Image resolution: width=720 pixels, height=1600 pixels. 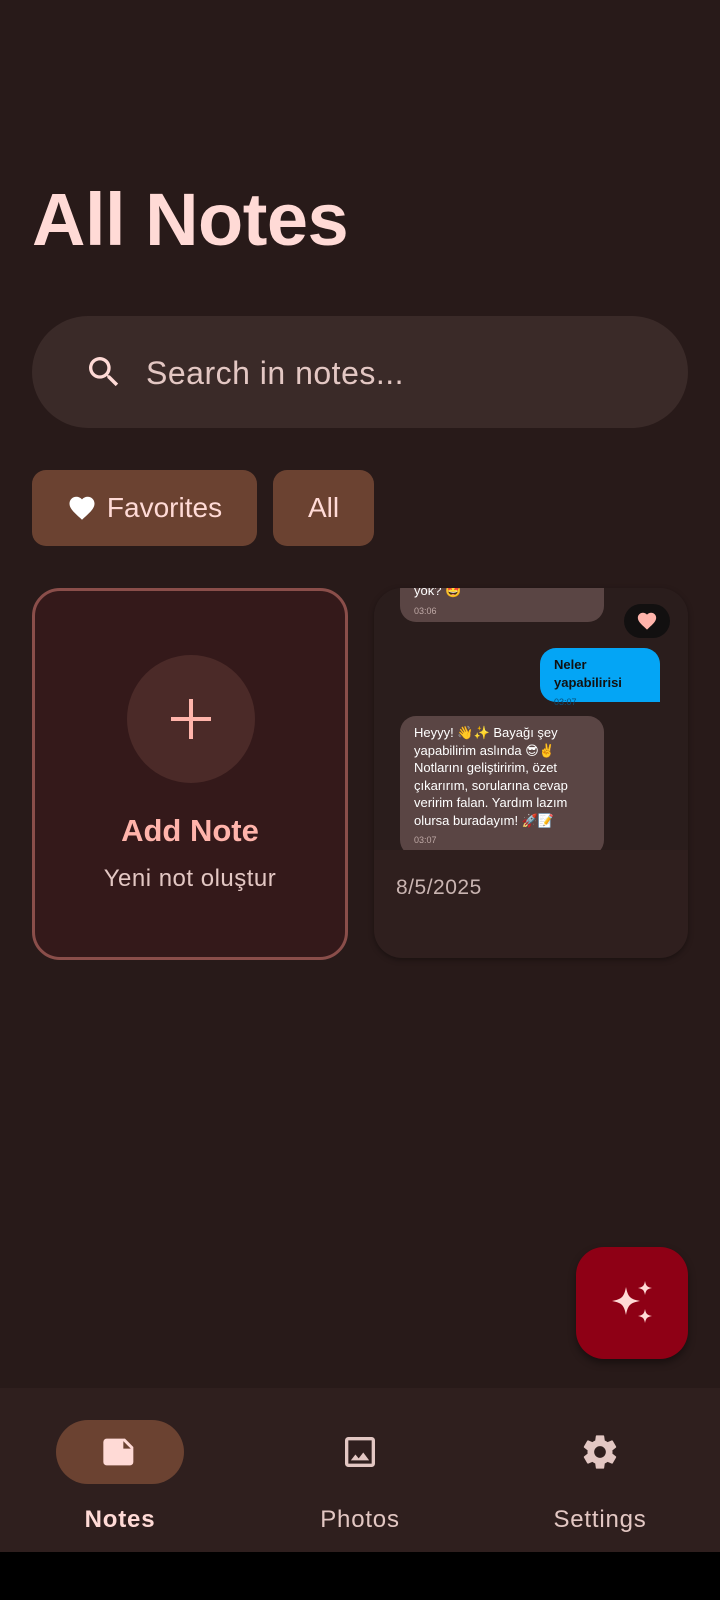 What do you see at coordinates (588, 673) in the screenshot?
I see `chat-text: Neler yapabilirisi` at bounding box center [588, 673].